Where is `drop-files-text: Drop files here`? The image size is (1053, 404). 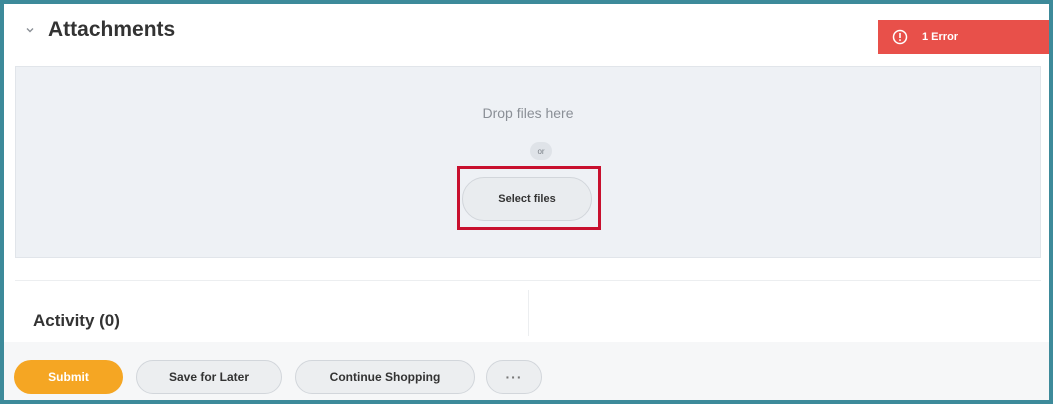
drop-files-text: Drop files here is located at coordinates (528, 113).